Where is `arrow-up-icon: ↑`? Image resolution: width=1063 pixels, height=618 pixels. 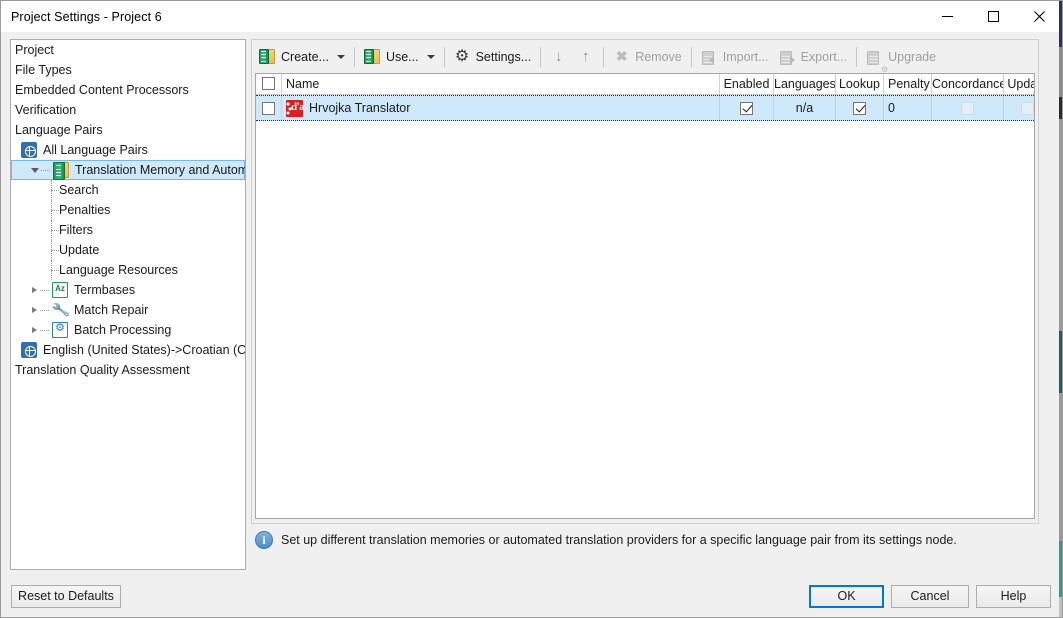 arrow-up-icon: ↑ is located at coordinates (585, 56).